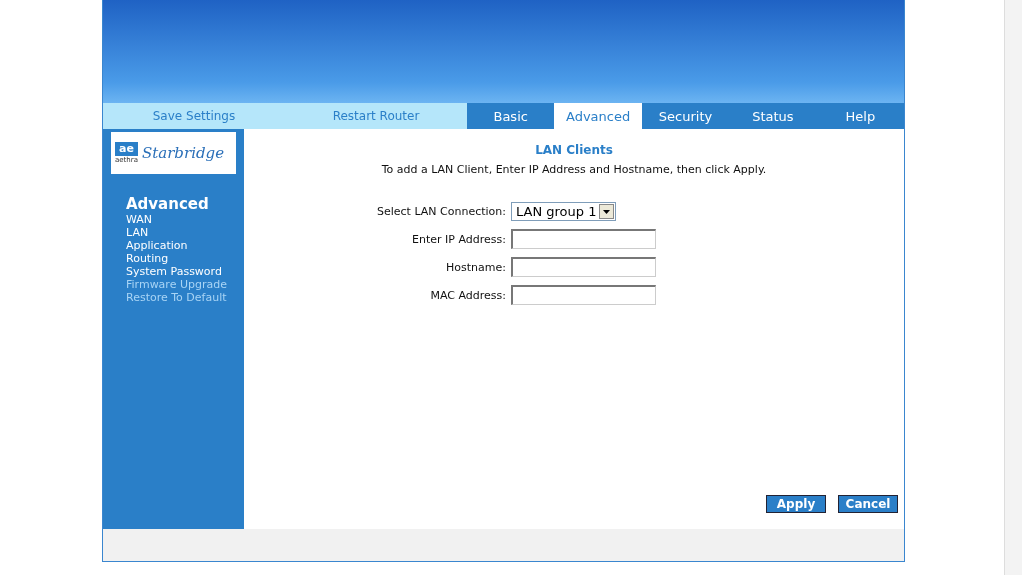 The width and height of the screenshot is (1022, 575). Describe the element at coordinates (773, 116) in the screenshot. I see `nav-tab: Status` at that location.